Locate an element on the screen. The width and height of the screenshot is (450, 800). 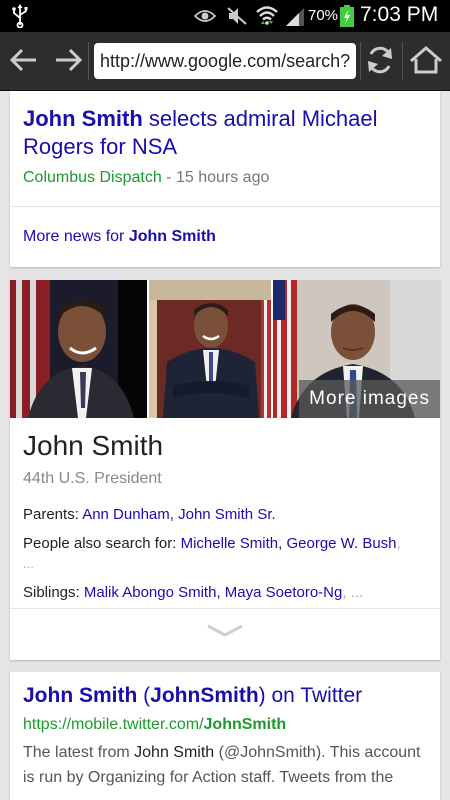
back-arrow-icon is located at coordinates (24, 60).